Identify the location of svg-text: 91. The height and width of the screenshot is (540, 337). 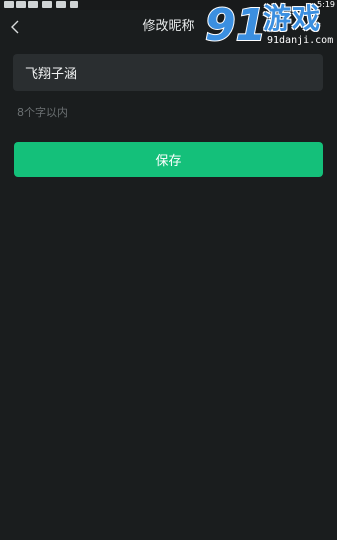
(235, 24).